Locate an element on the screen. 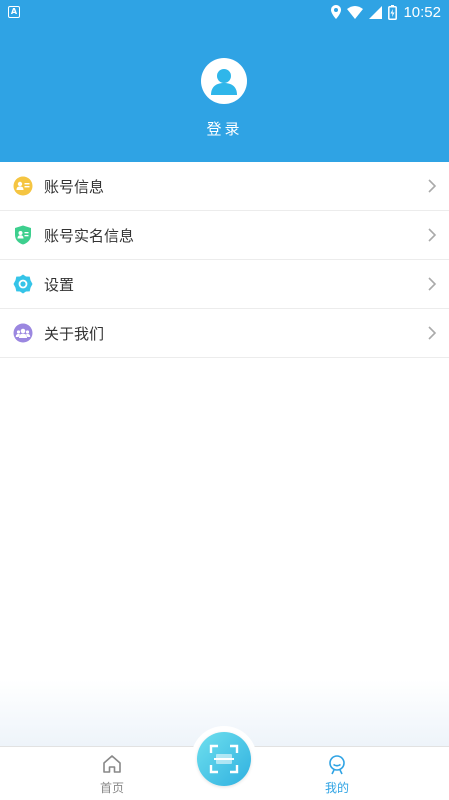 The width and height of the screenshot is (449, 800). scan-button-container is located at coordinates (224, 759).